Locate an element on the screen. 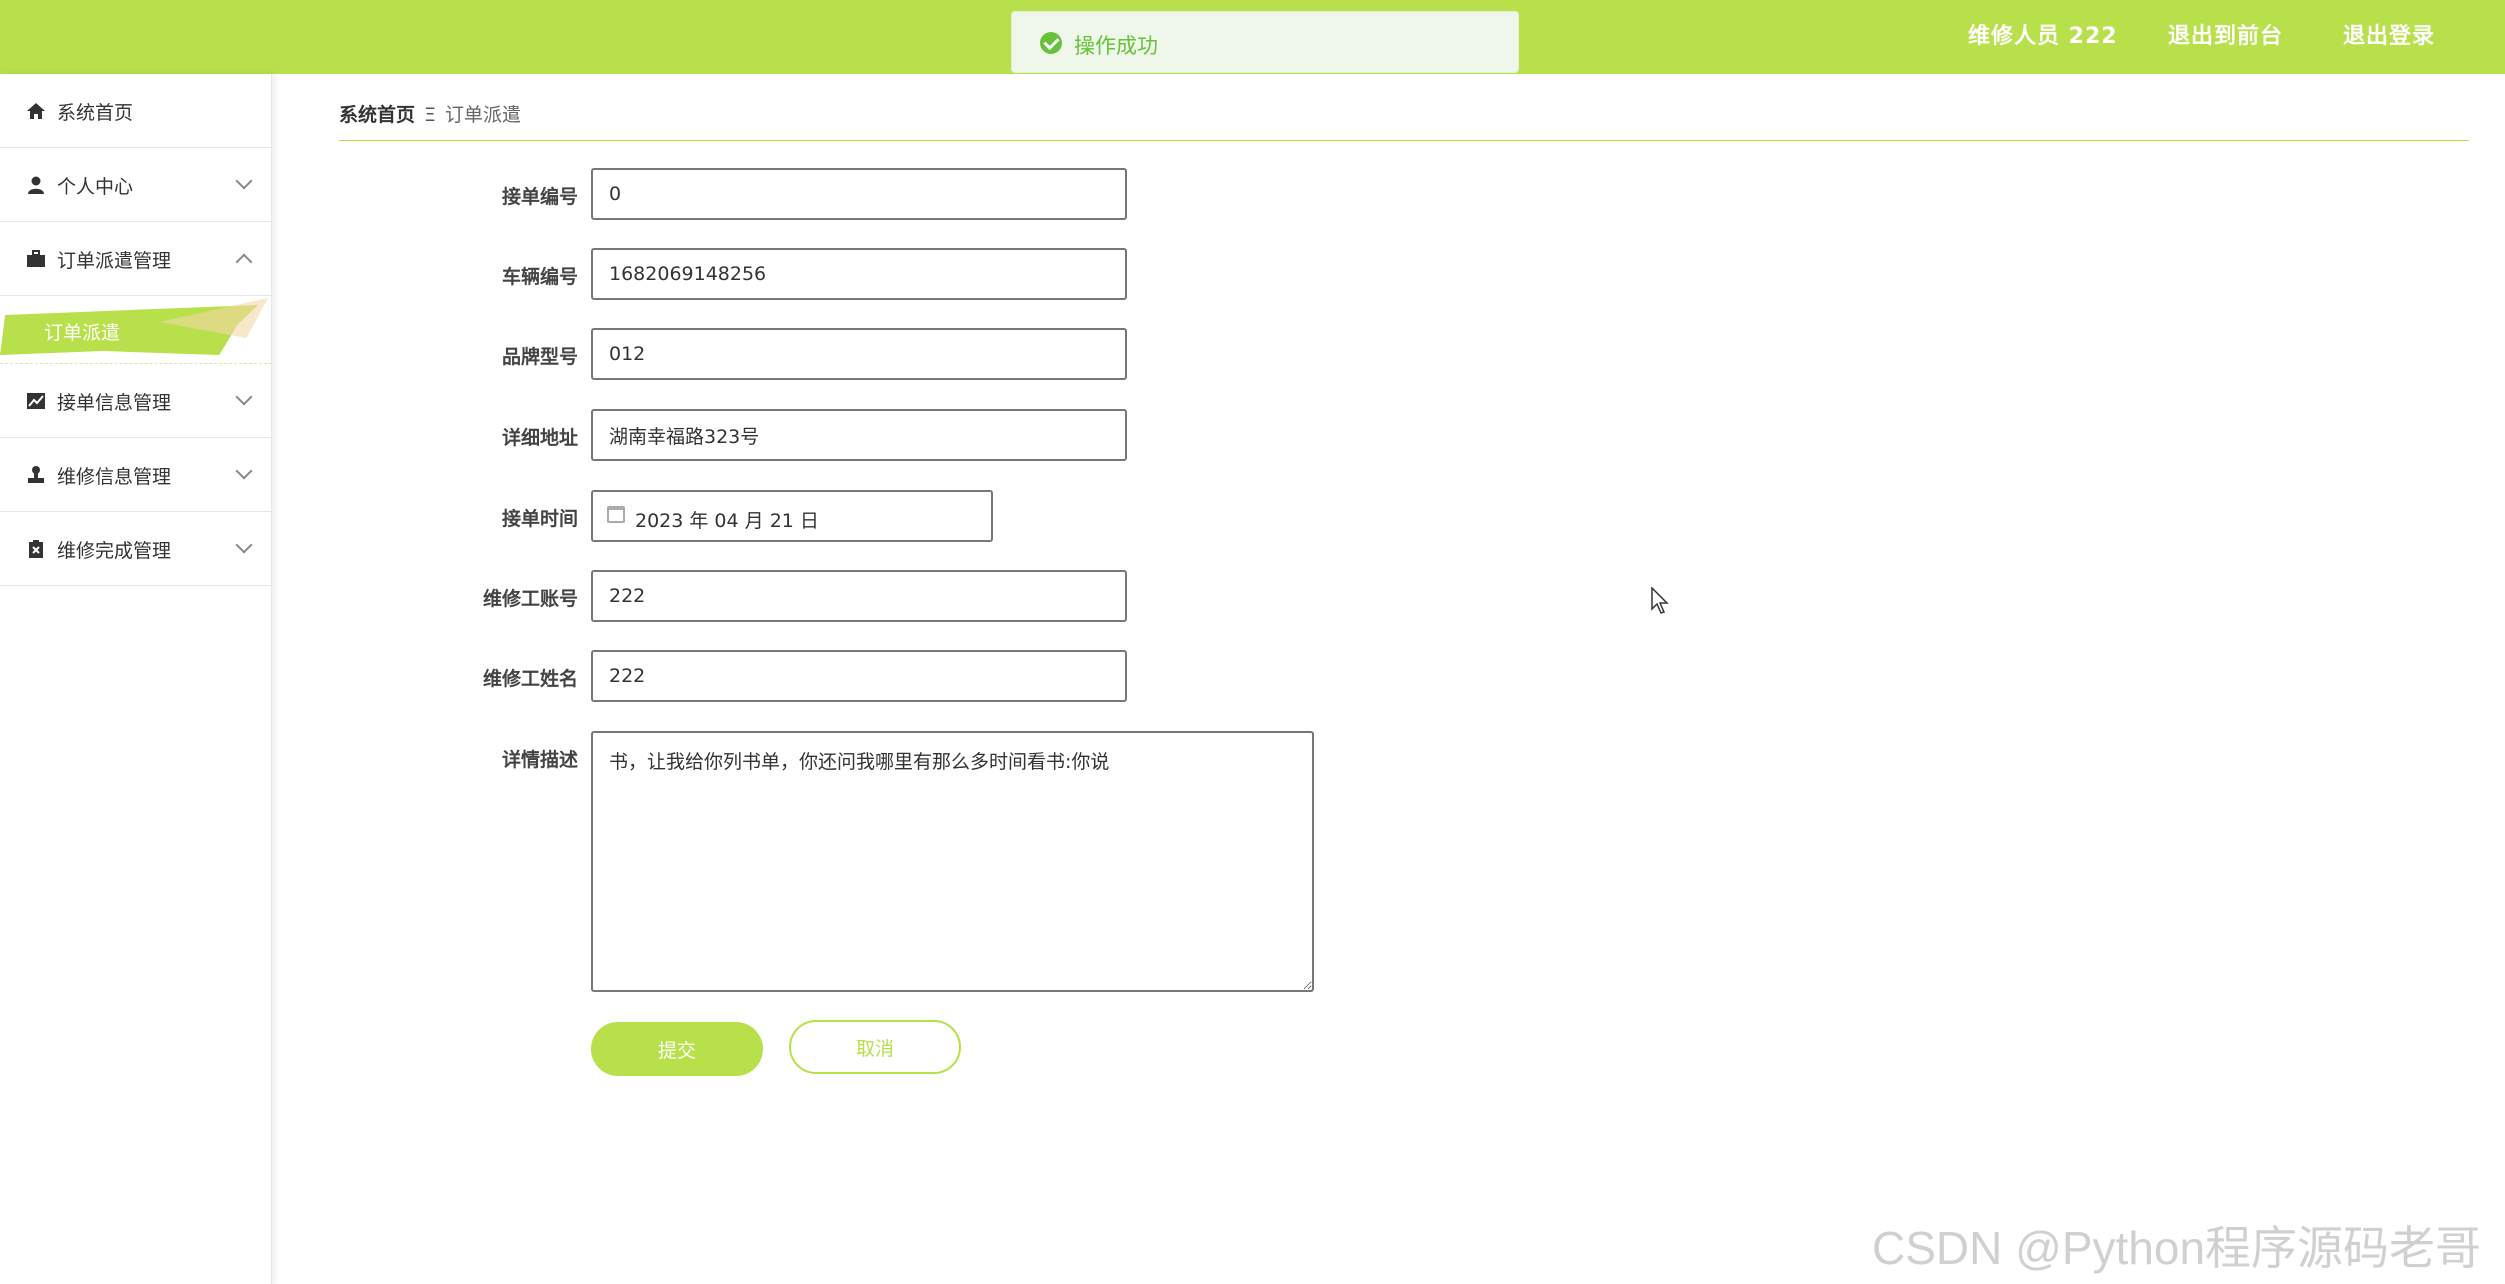  sidebar-item-repair-info-mgmt: 维修信息管理 is located at coordinates (136, 475).